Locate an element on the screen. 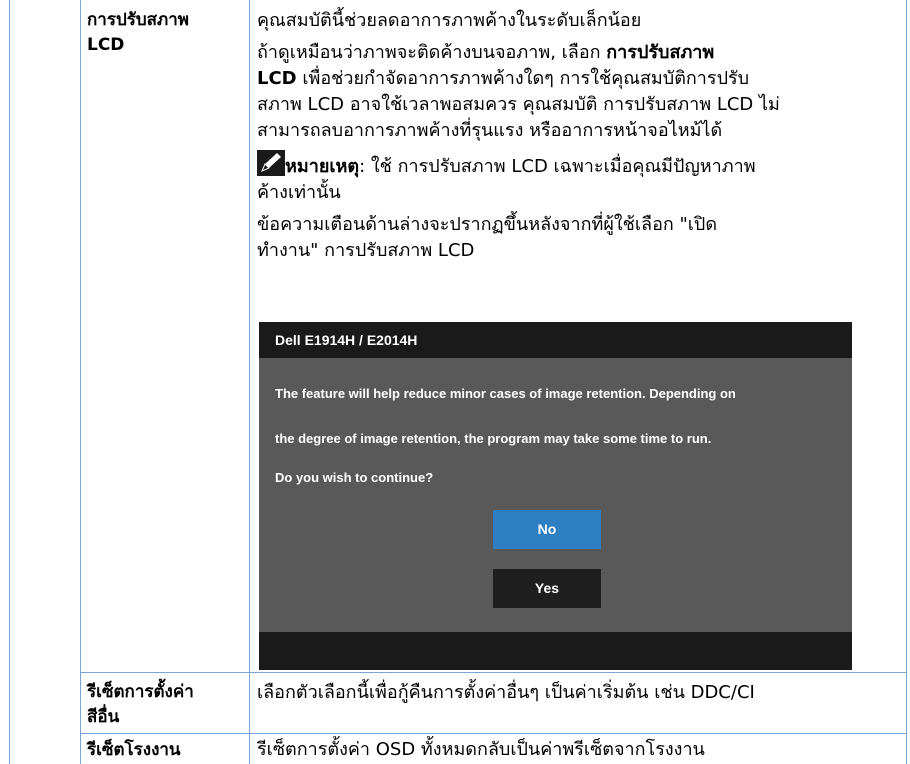 This screenshot has height=764, width=910. row-label-reset-other: รีเซ็ตการตั้งค่า สีอื่น is located at coordinates (140, 704).